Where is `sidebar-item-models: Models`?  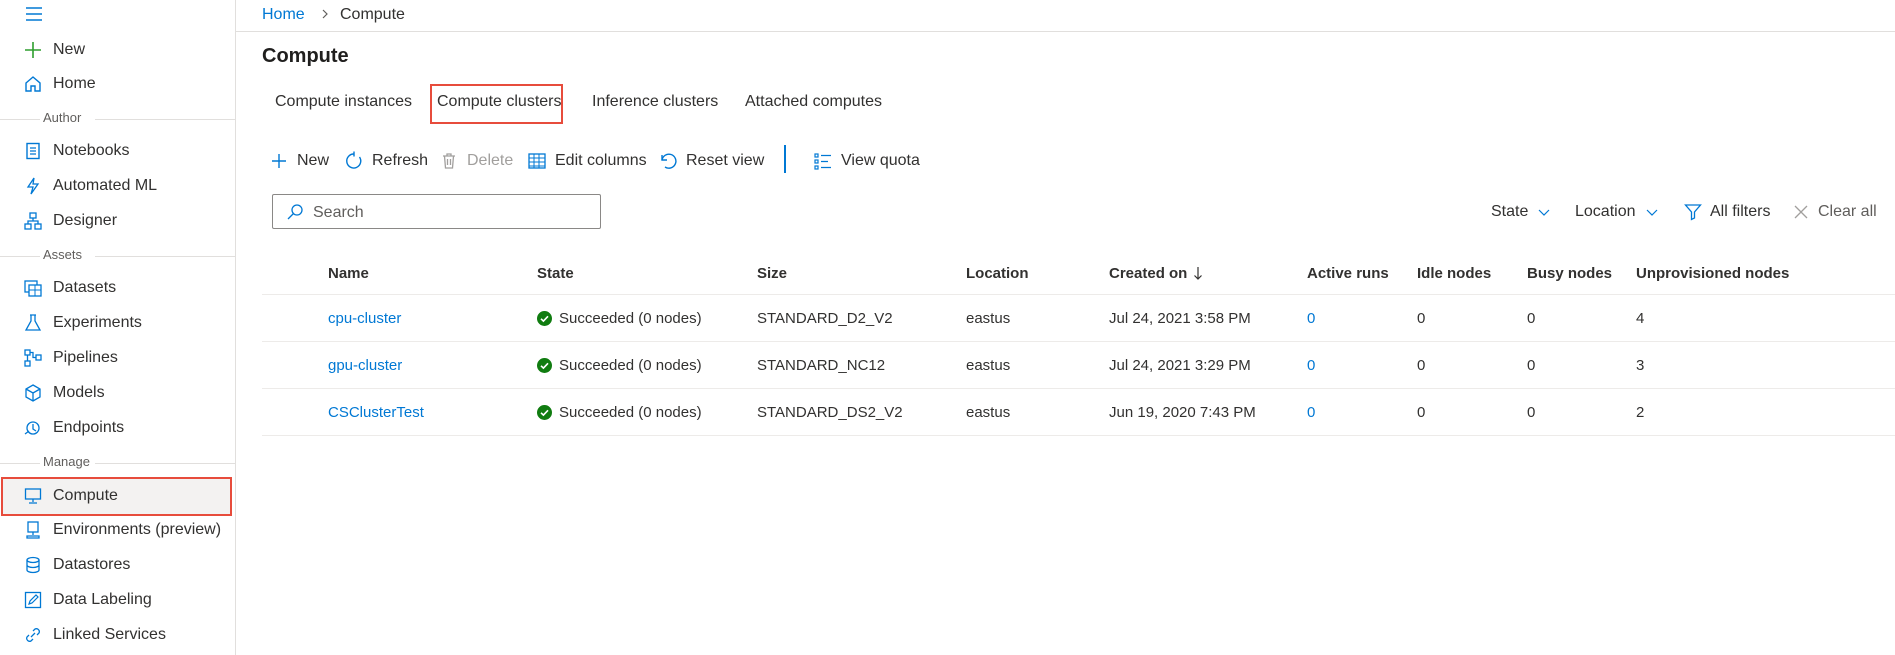
sidebar-item-models: Models is located at coordinates (117, 393).